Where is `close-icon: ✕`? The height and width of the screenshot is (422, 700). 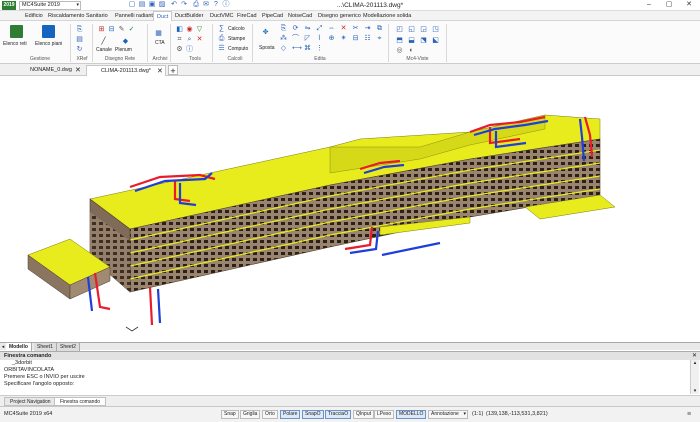
close-icon: ✕ is located at coordinates (78, 70).